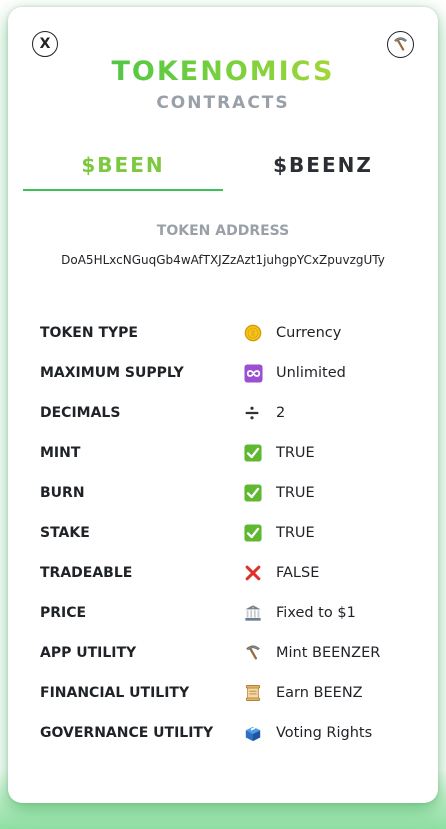  What do you see at coordinates (223, 71) in the screenshot?
I see `page-title: TOKENOMICS` at bounding box center [223, 71].